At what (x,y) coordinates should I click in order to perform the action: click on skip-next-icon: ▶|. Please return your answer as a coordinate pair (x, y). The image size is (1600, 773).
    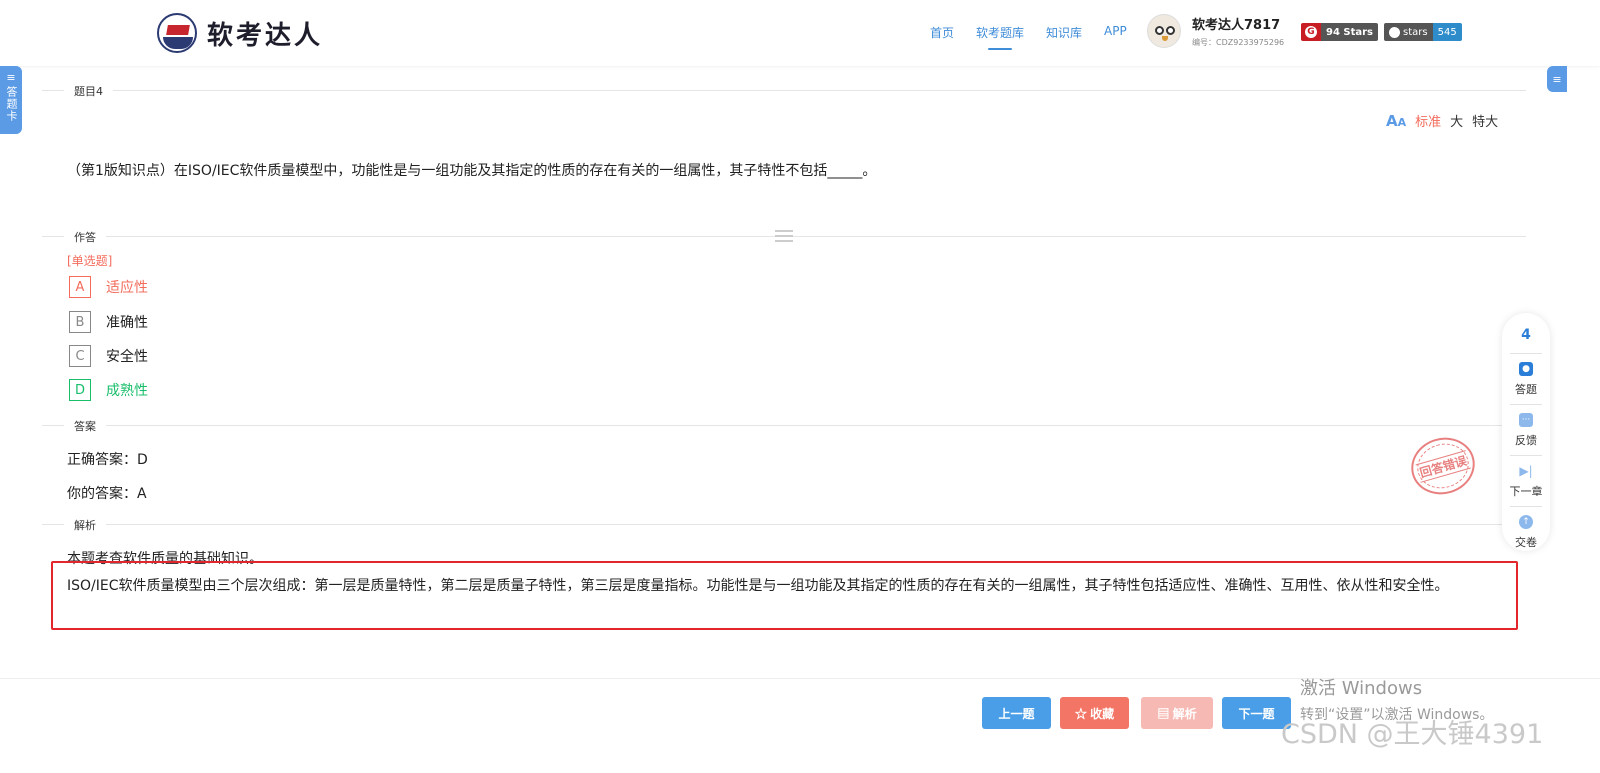
    Looking at the image, I should click on (1526, 471).